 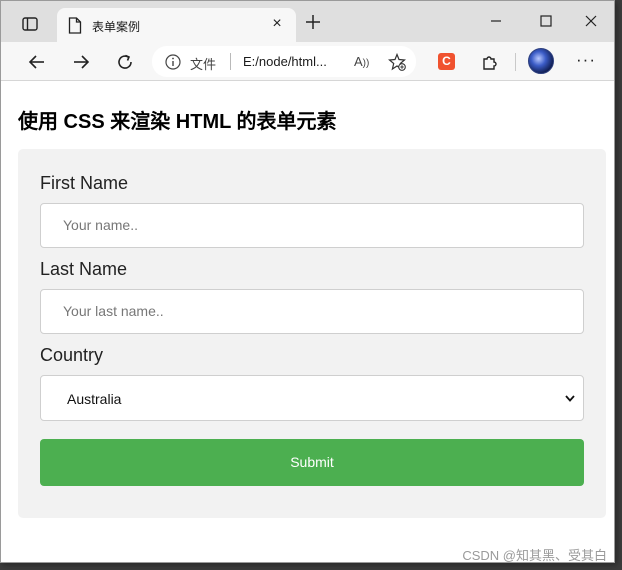 What do you see at coordinates (173, 62) in the screenshot?
I see `info-icon` at bounding box center [173, 62].